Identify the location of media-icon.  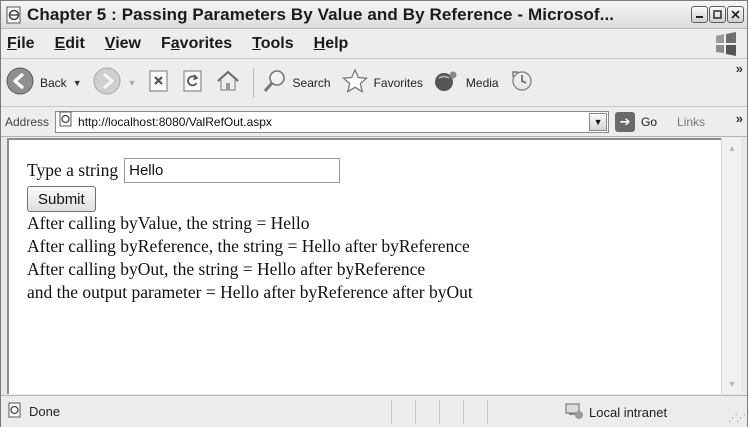
(447, 82).